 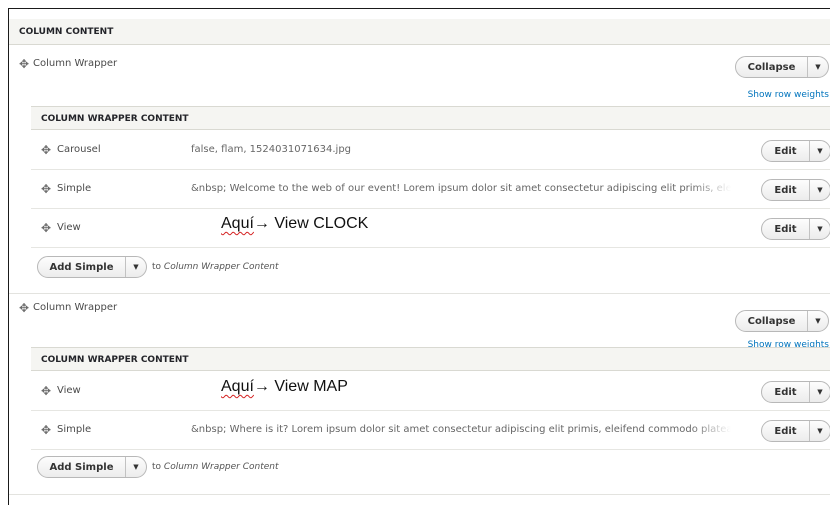 I want to click on annotation-view-map: Aquí→ View MAP, so click(x=284, y=386).